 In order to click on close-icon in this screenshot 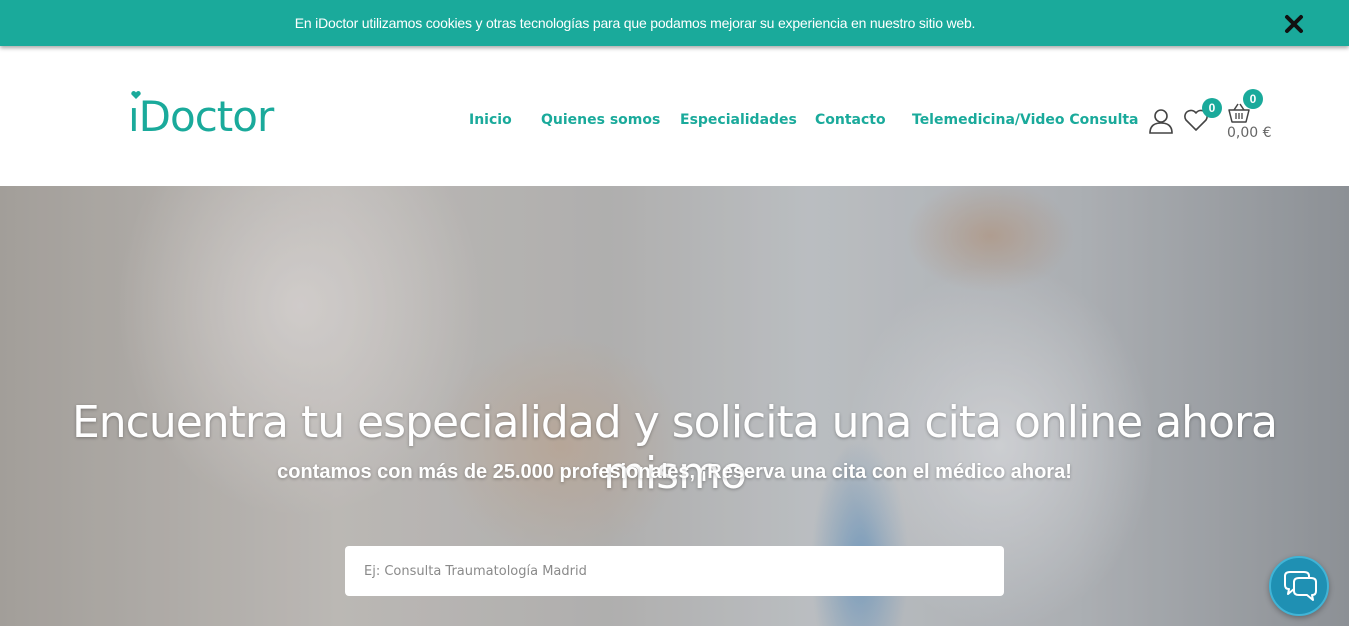, I will do `click(1294, 24)`.